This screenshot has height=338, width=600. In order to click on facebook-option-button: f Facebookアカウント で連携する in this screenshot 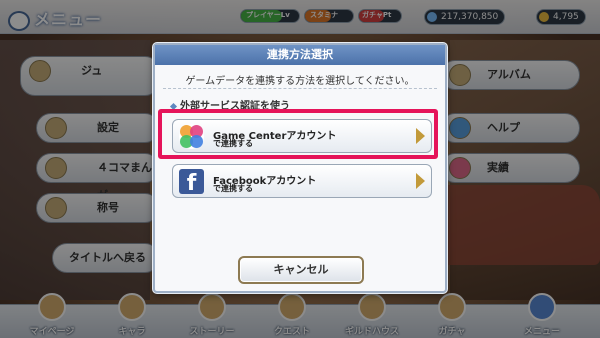, I will do `click(302, 181)`.